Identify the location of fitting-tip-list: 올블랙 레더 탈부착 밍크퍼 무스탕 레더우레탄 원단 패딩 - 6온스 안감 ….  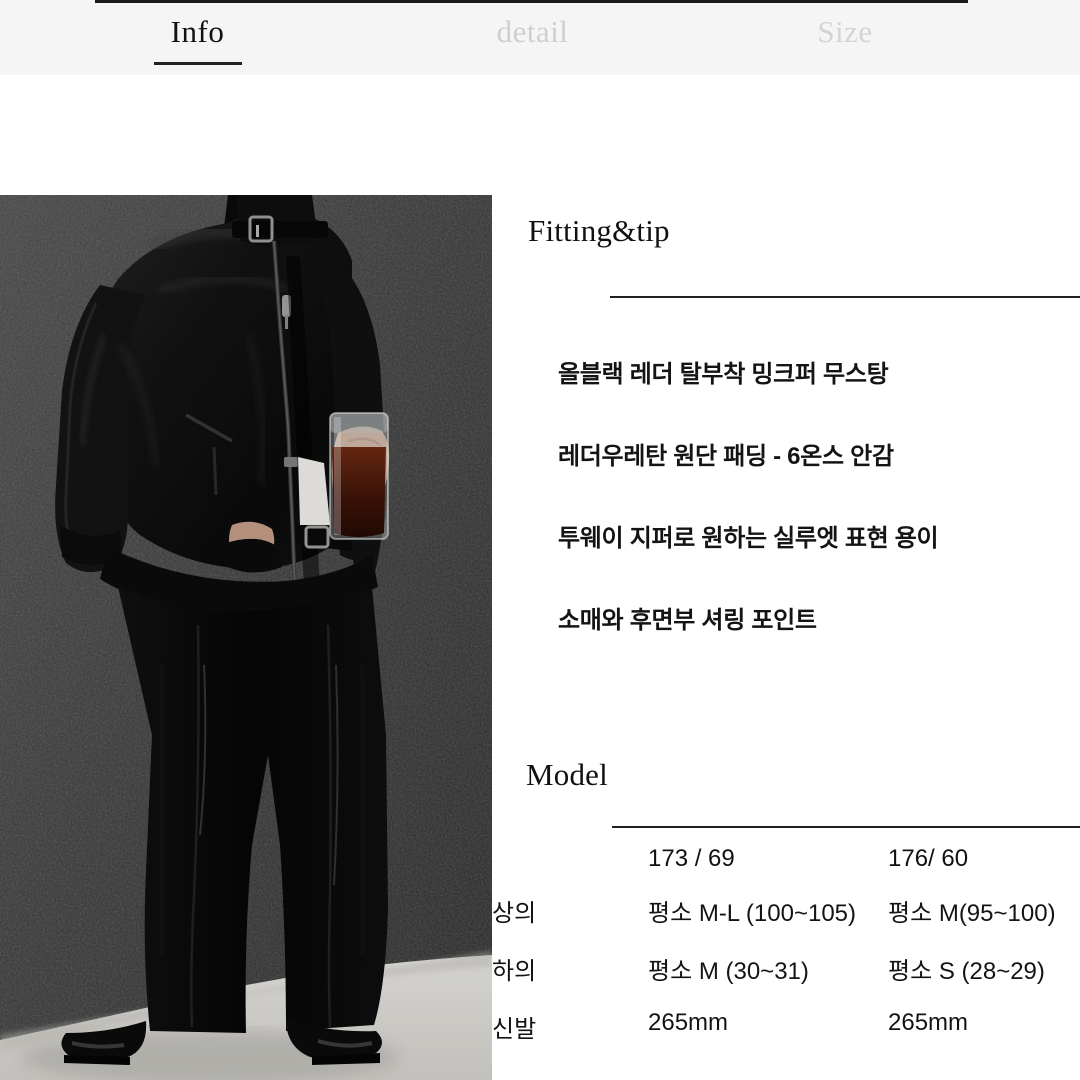
(818, 524).